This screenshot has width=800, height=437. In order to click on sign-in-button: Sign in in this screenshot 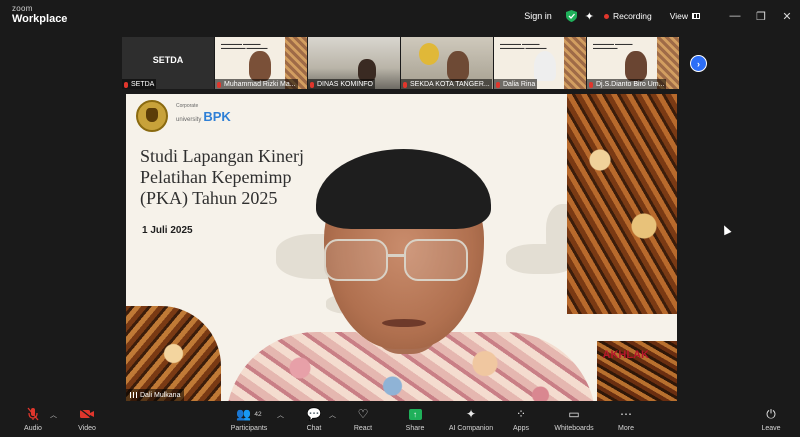, I will do `click(538, 16)`.